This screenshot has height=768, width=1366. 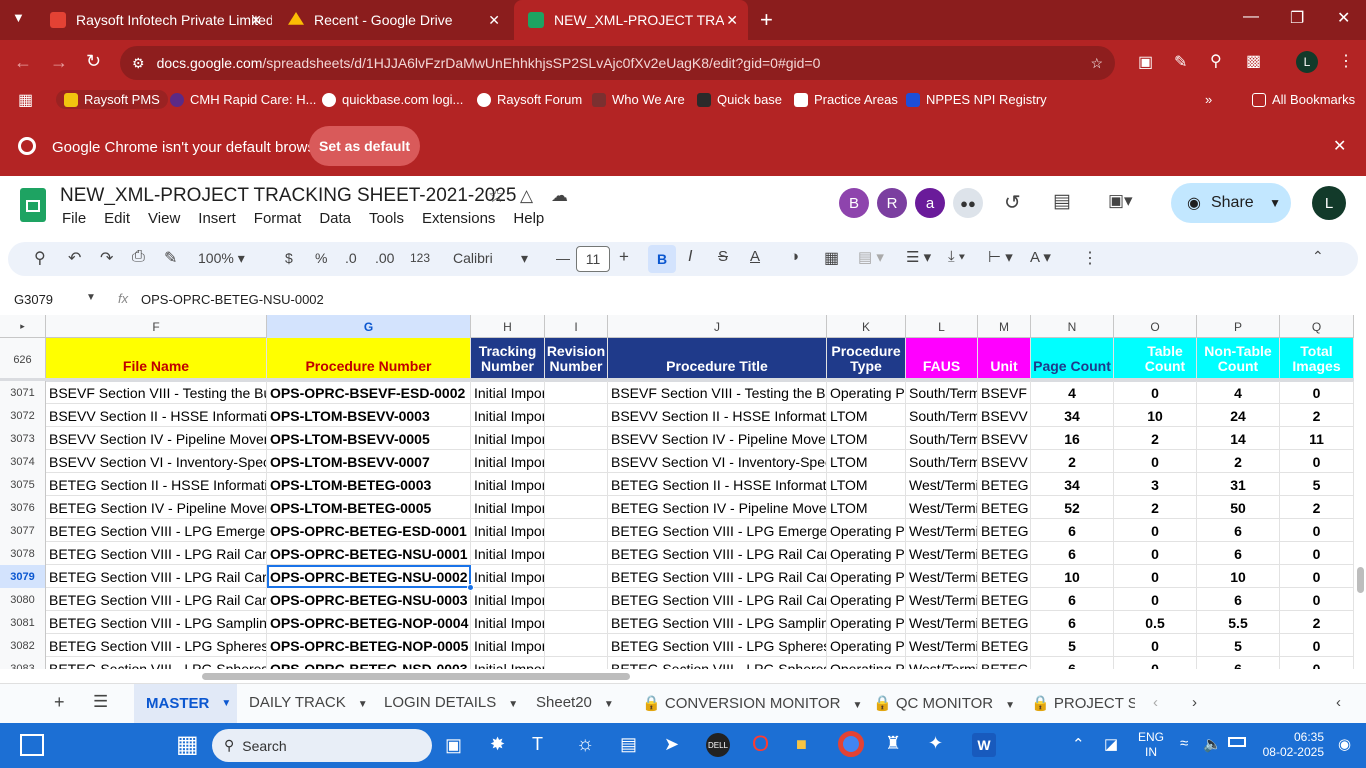 I want to click on browser-tab-active: NEW_XML-PROJECT TRACKING ✕, so click(x=631, y=20).